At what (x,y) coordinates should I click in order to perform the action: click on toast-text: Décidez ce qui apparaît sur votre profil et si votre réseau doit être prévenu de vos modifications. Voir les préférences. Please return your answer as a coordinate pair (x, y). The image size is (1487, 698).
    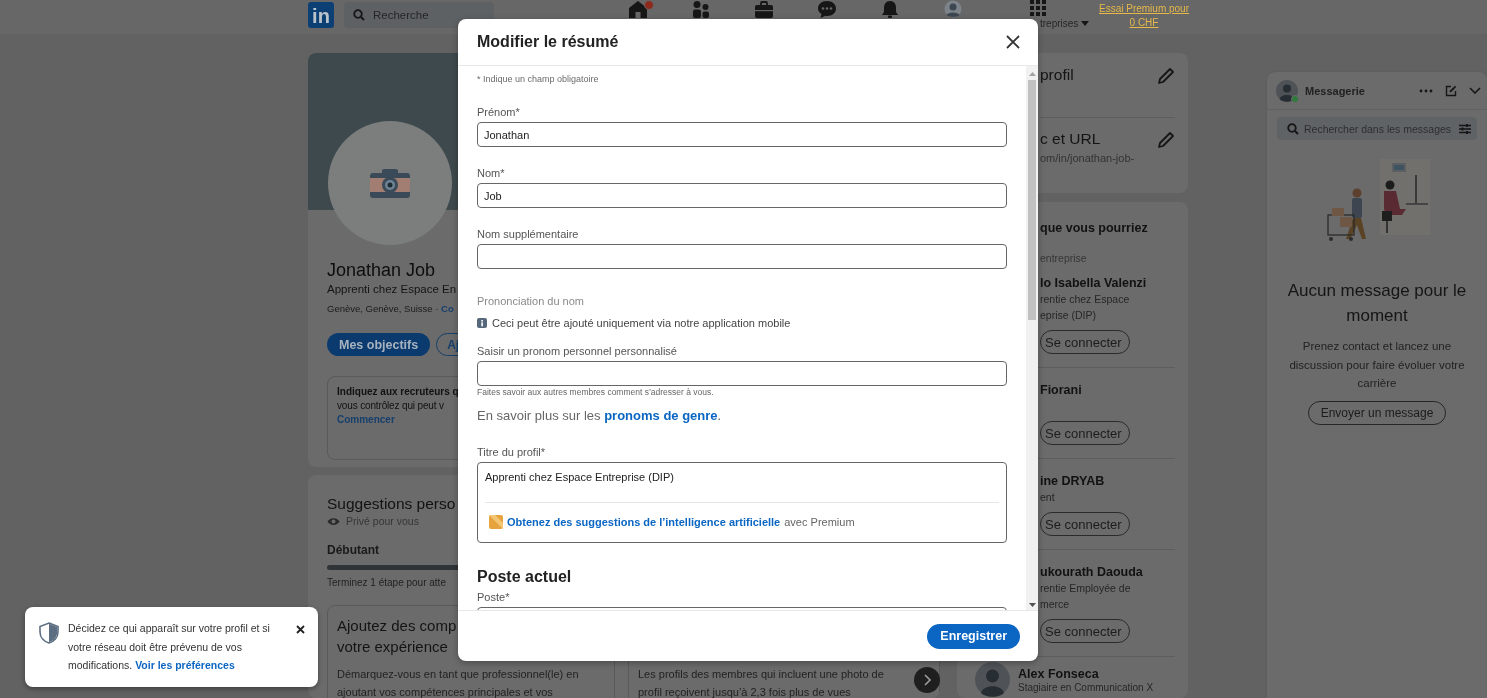
    Looking at the image, I should click on (169, 647).